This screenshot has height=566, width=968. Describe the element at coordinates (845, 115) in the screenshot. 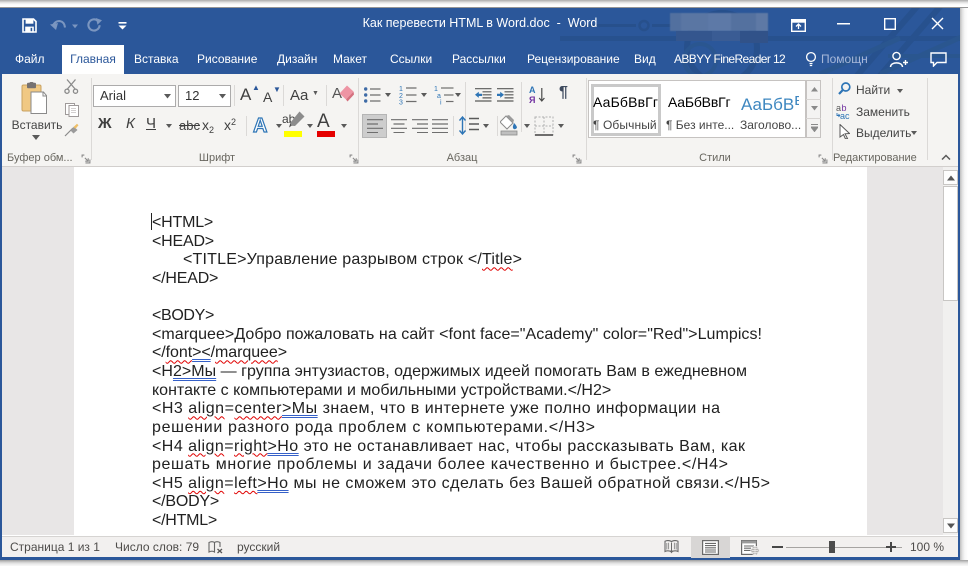

I see `svg-text: ac` at that location.